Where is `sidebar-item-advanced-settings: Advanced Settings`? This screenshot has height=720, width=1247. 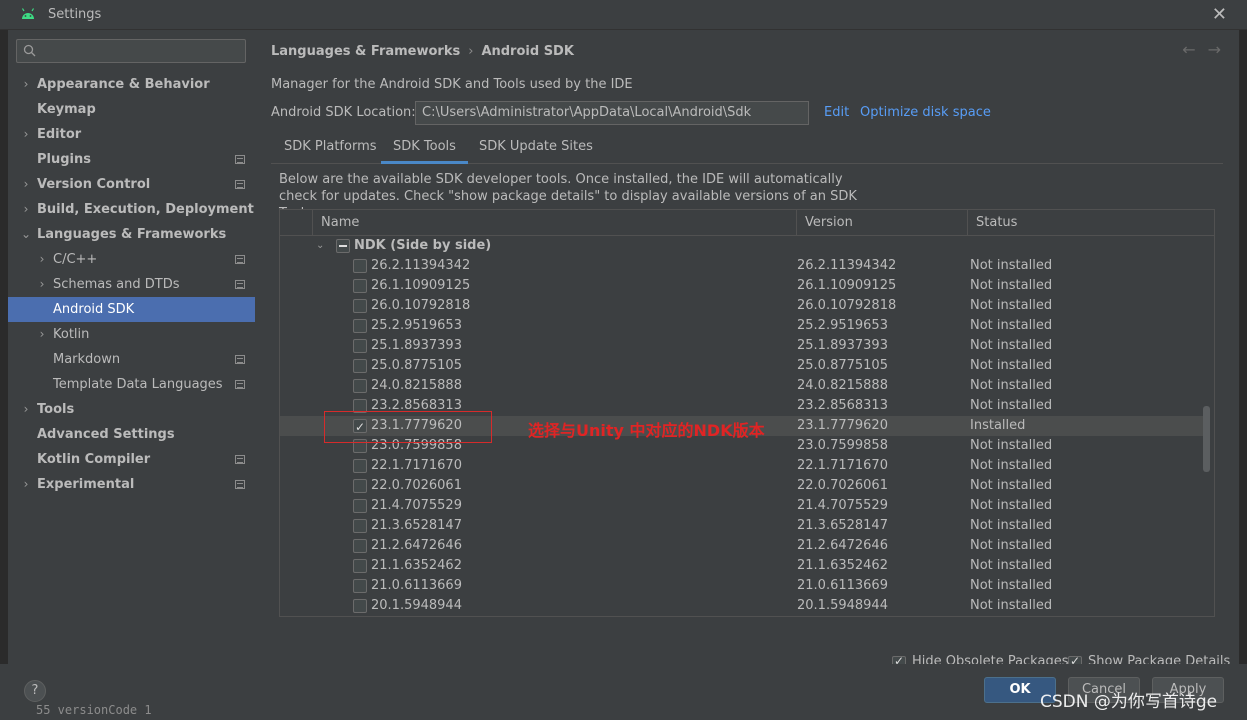 sidebar-item-advanced-settings: Advanced Settings is located at coordinates (131, 434).